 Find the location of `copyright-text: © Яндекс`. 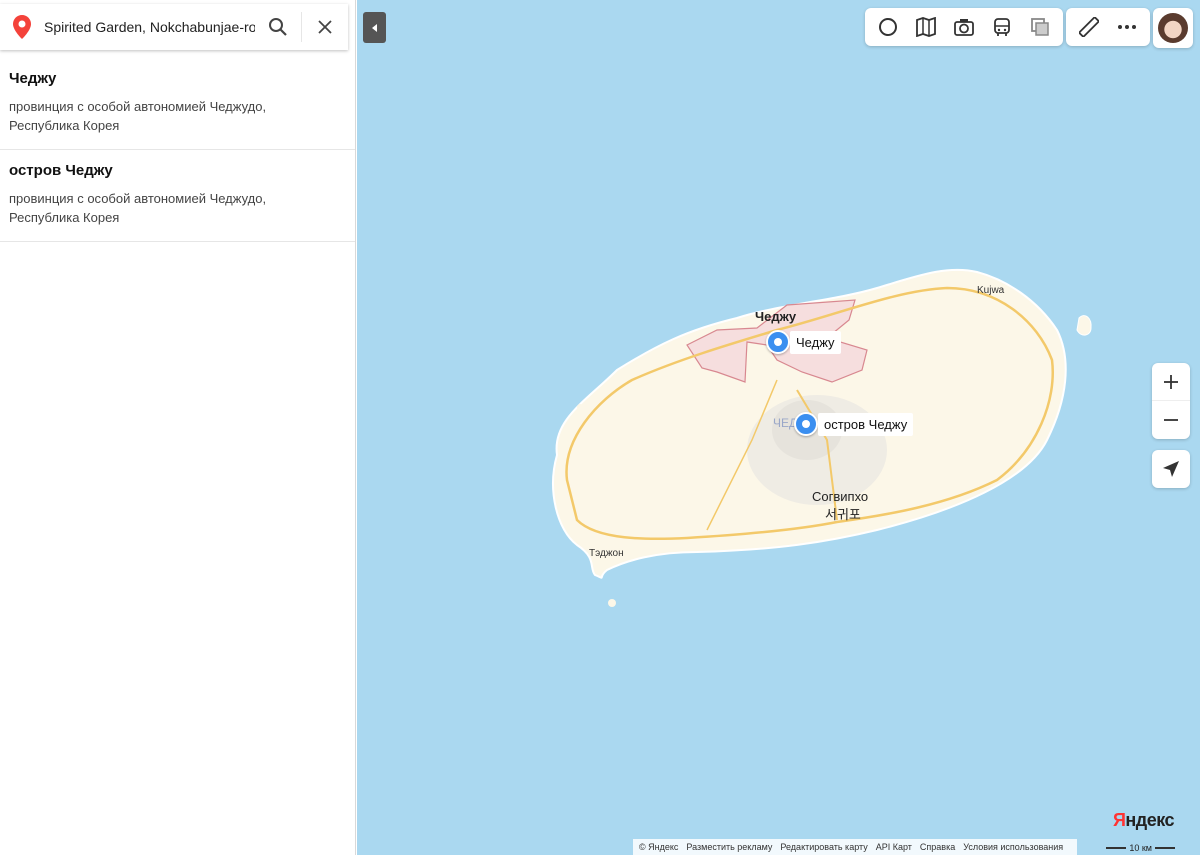

copyright-text: © Яндекс is located at coordinates (659, 847).